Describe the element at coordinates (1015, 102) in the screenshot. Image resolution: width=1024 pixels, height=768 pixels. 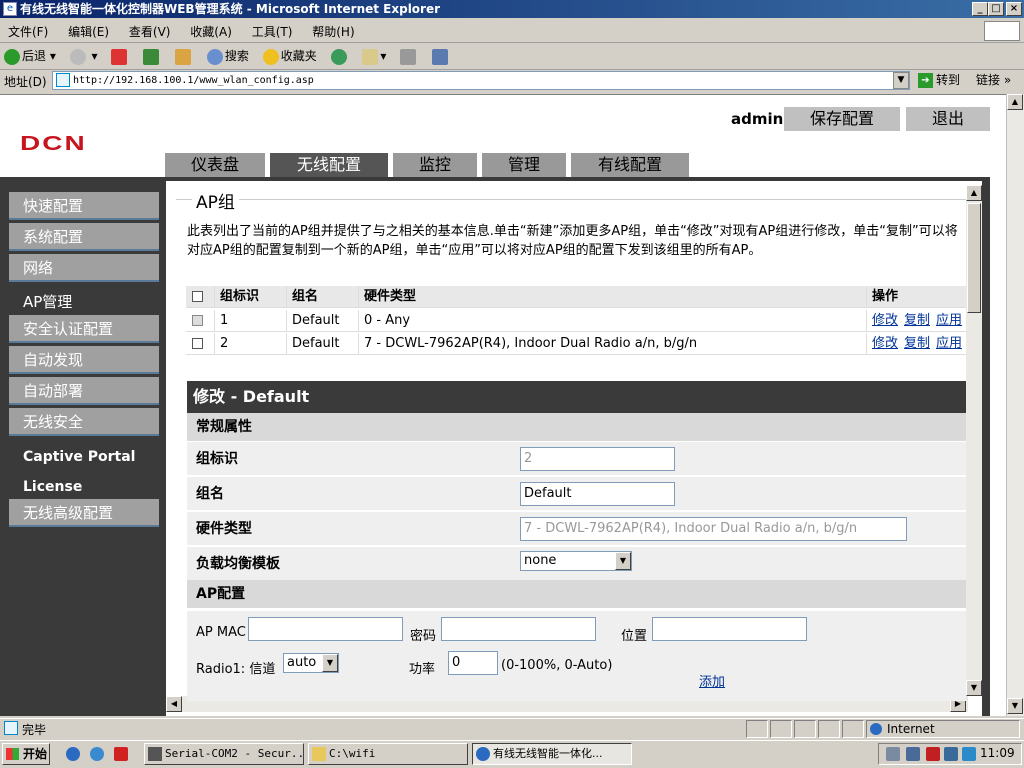
I see `scroll-up-button: ▲` at that location.